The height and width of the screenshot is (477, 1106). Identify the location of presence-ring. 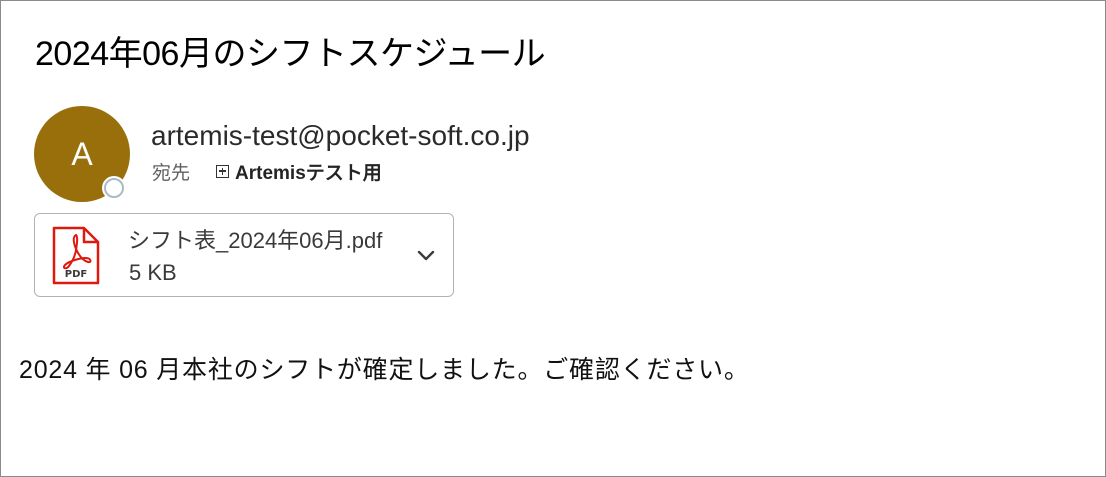
(114, 188).